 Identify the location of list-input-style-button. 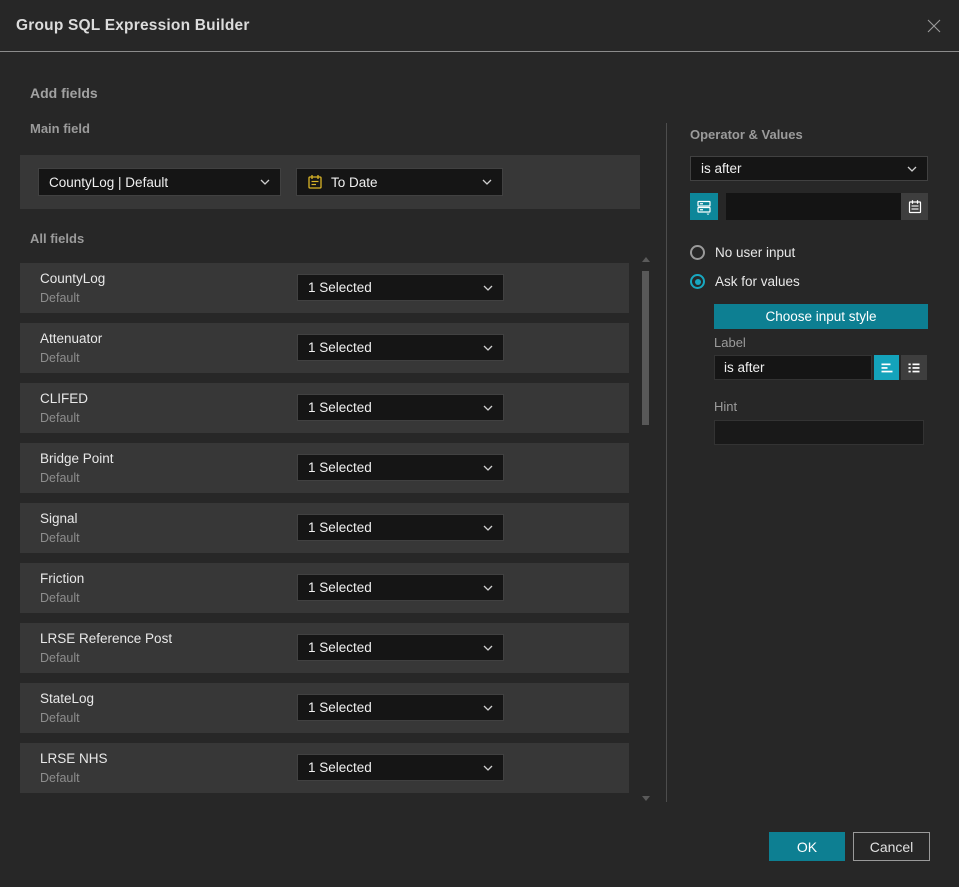
(914, 367).